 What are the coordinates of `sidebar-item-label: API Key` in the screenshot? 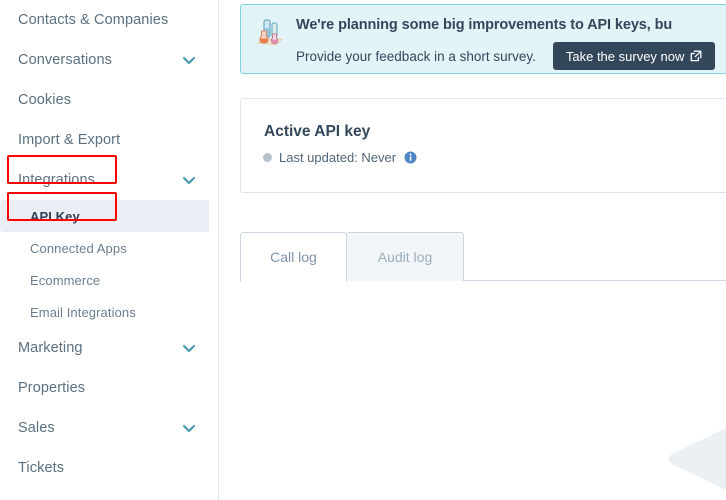 It's located at (55, 216).